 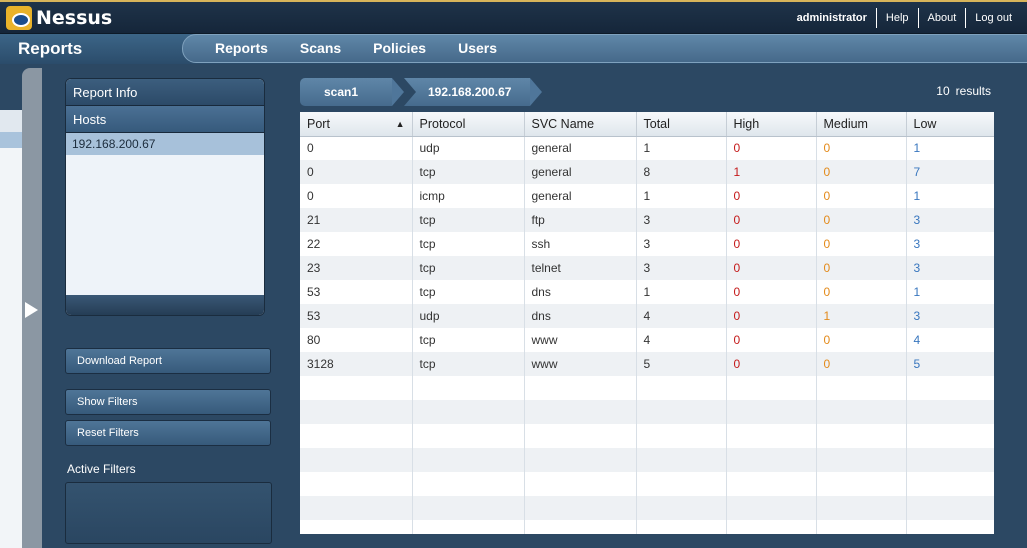 I want to click on reset-filters-button: Reset Filters, so click(x=168, y=433).